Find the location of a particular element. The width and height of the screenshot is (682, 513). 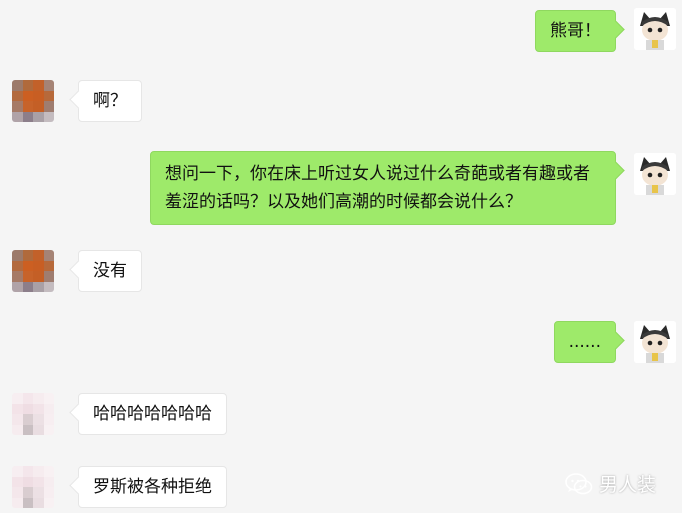

watermark: 男人装 is located at coordinates (610, 483).